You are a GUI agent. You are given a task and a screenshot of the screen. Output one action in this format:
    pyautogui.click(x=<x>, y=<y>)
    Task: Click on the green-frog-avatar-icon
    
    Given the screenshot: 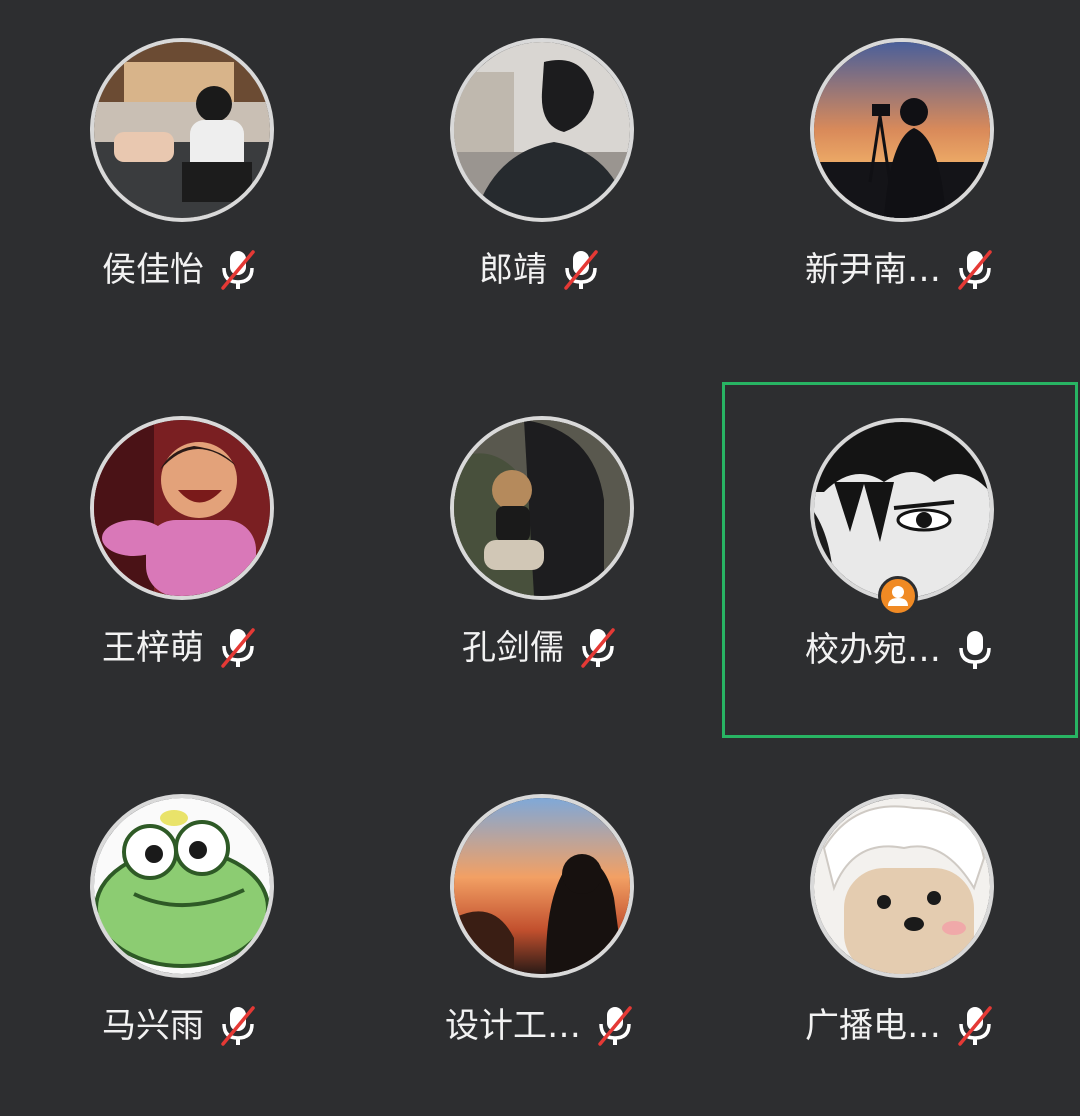 What is the action you would take?
    pyautogui.click(x=182, y=886)
    